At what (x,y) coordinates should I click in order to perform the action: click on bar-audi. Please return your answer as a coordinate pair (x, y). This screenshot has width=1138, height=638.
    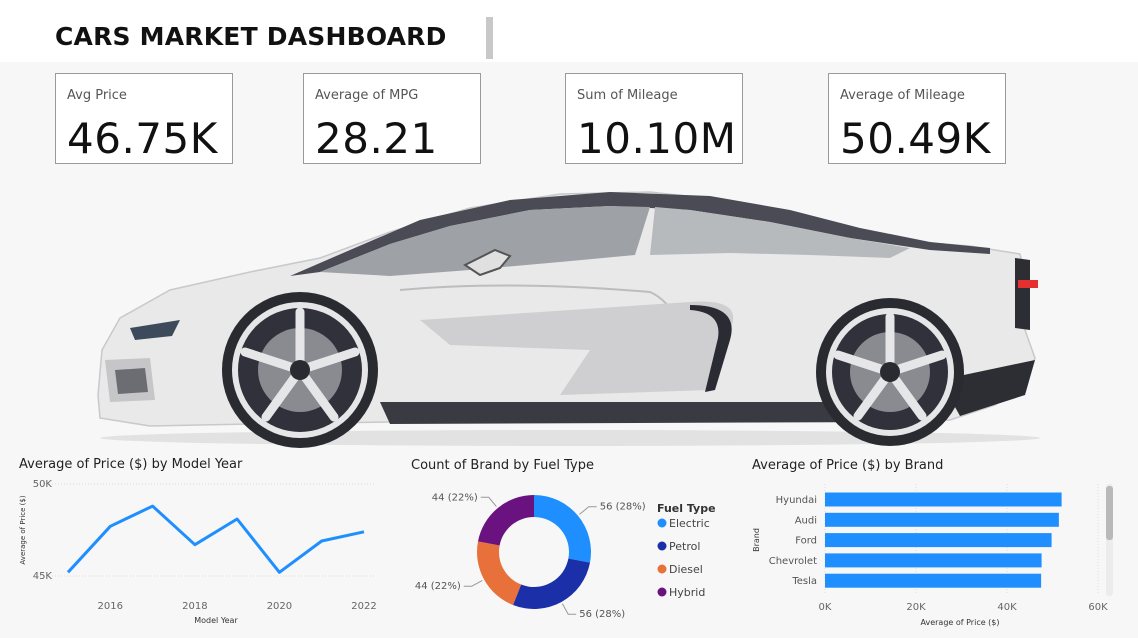
    Looking at the image, I should click on (942, 519).